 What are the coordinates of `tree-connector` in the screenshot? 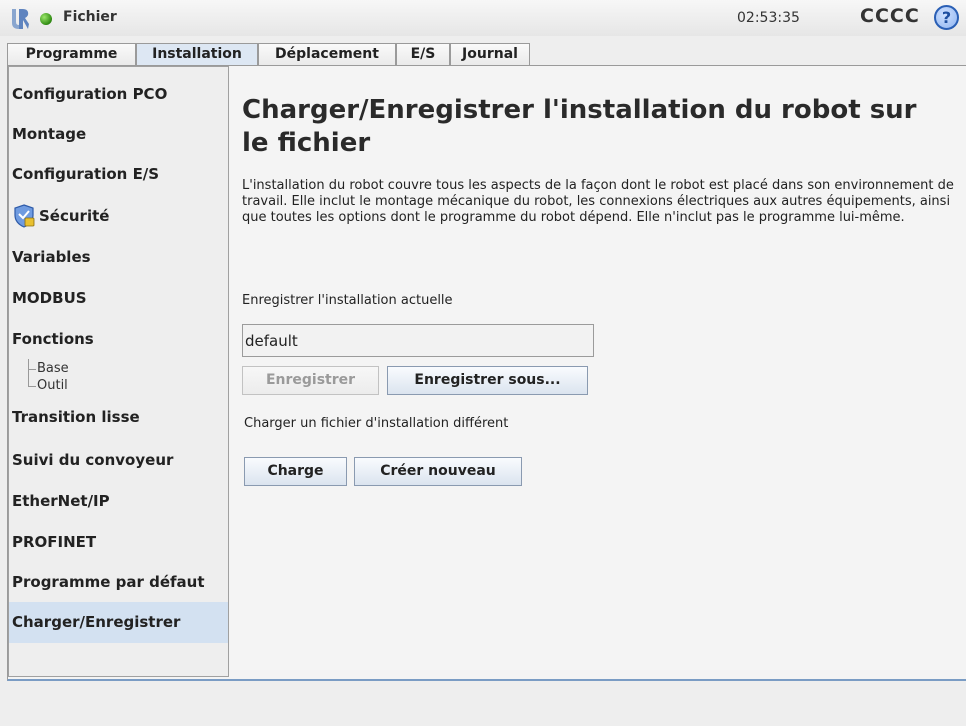 It's located at (28, 372).